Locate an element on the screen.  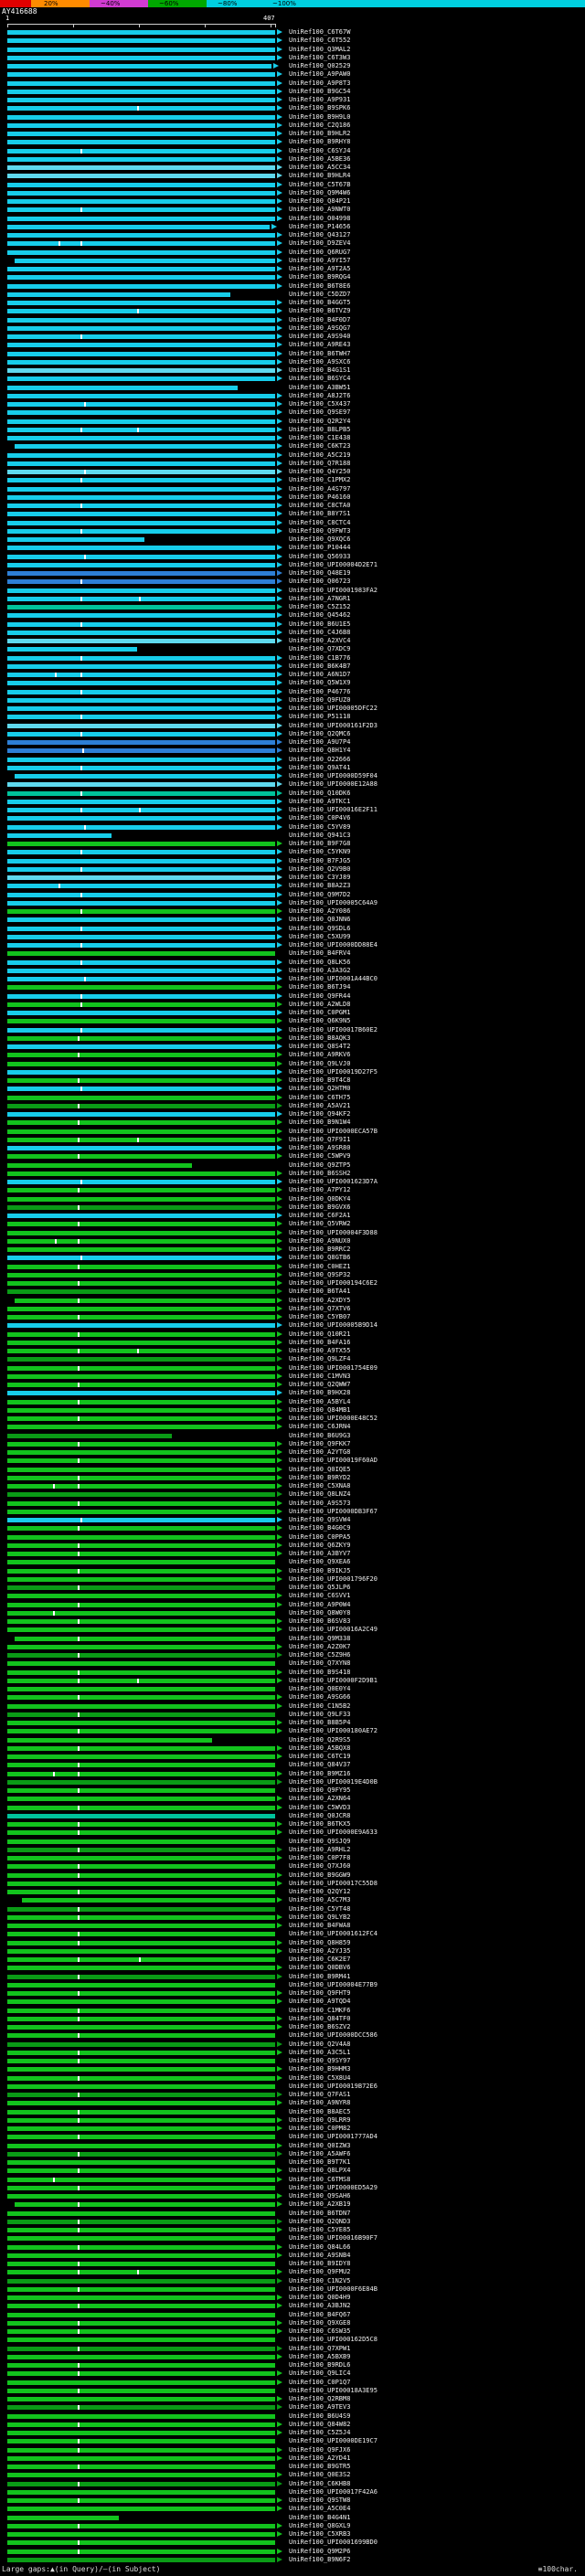
hit-row: UniRef100_UPI00019B72E6 is located at coordinates (293, 2087).